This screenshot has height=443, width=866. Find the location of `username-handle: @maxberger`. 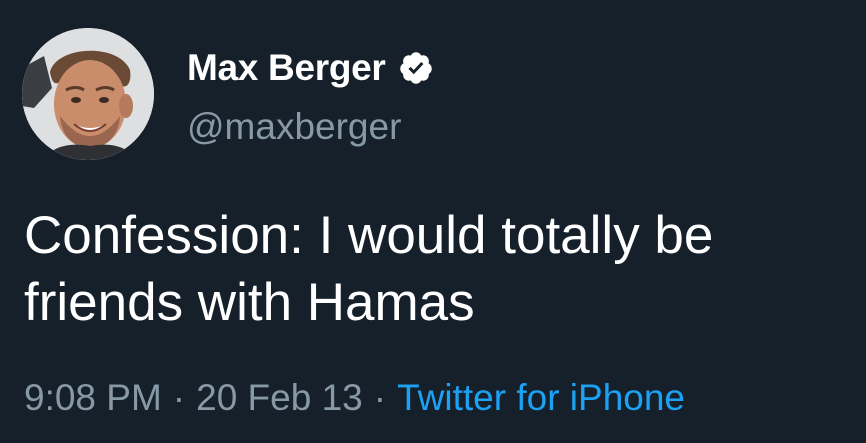

username-handle: @maxberger is located at coordinates (294, 127).